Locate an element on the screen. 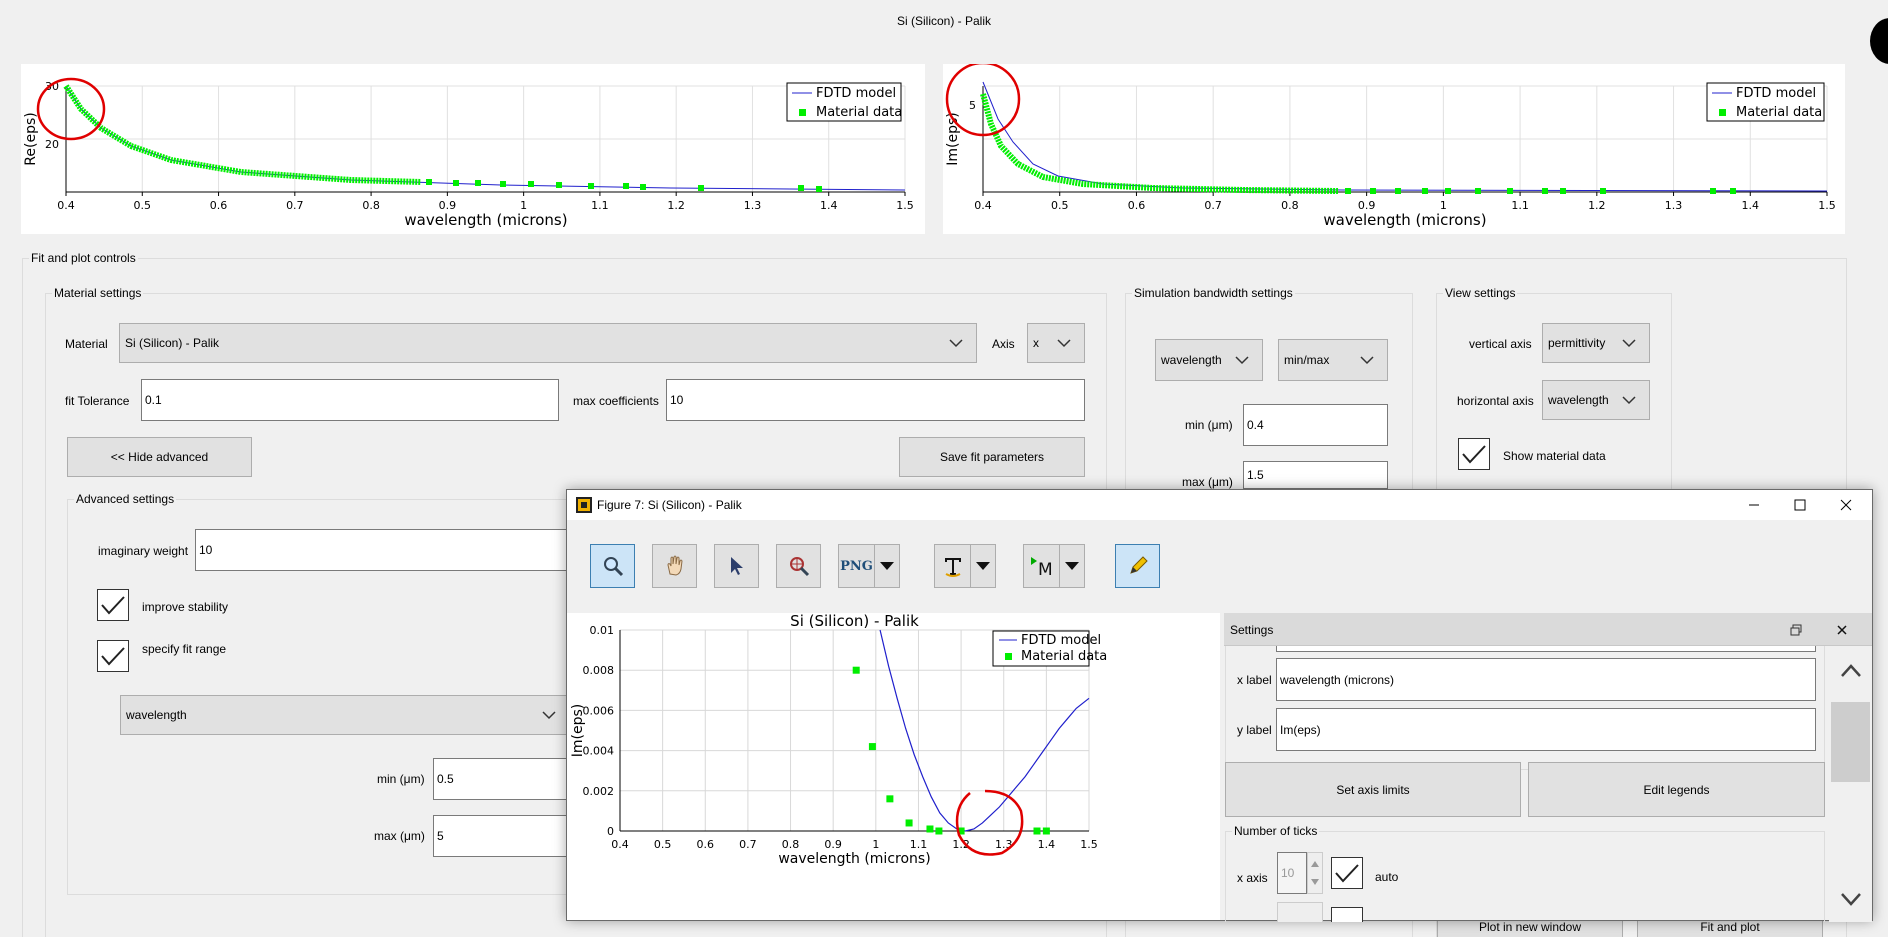 The height and width of the screenshot is (937, 1888). triangle-down-icon is located at coordinates (1072, 566).